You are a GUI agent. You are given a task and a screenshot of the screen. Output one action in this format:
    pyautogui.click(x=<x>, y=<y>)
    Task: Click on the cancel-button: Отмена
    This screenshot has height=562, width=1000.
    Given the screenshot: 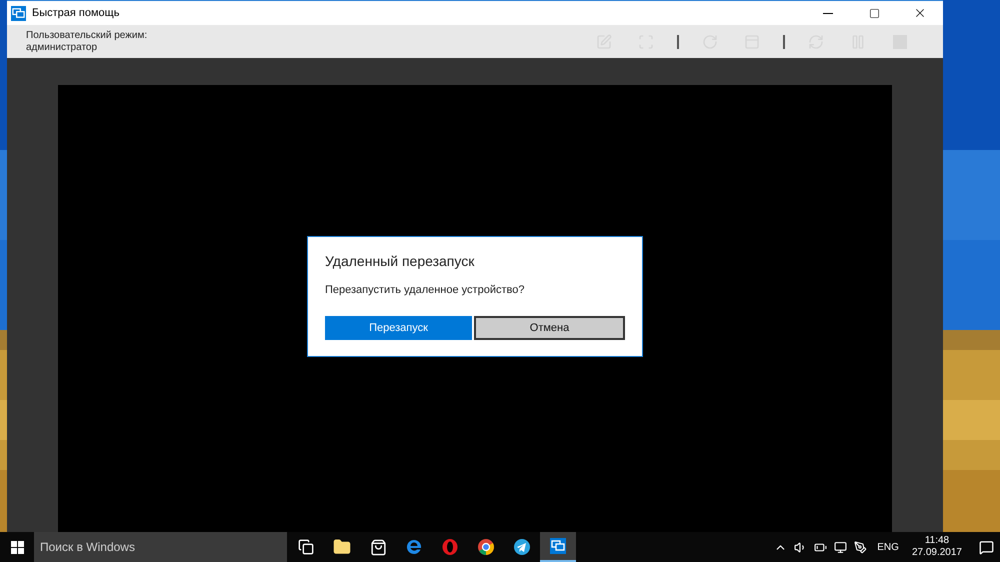 What is the action you would take?
    pyautogui.click(x=549, y=328)
    